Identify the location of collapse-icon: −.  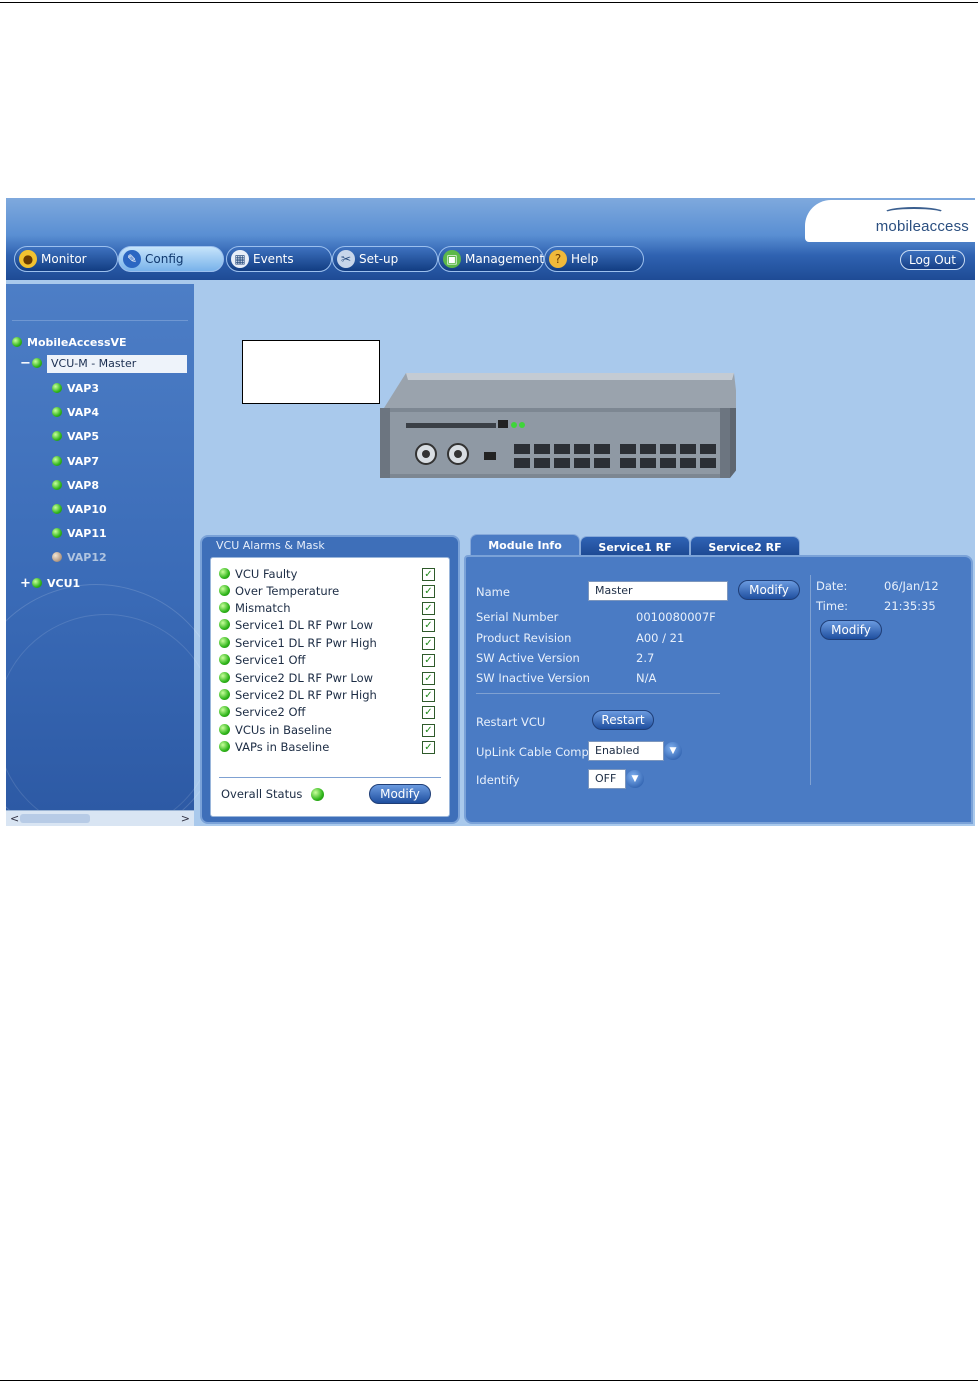
(25, 364).